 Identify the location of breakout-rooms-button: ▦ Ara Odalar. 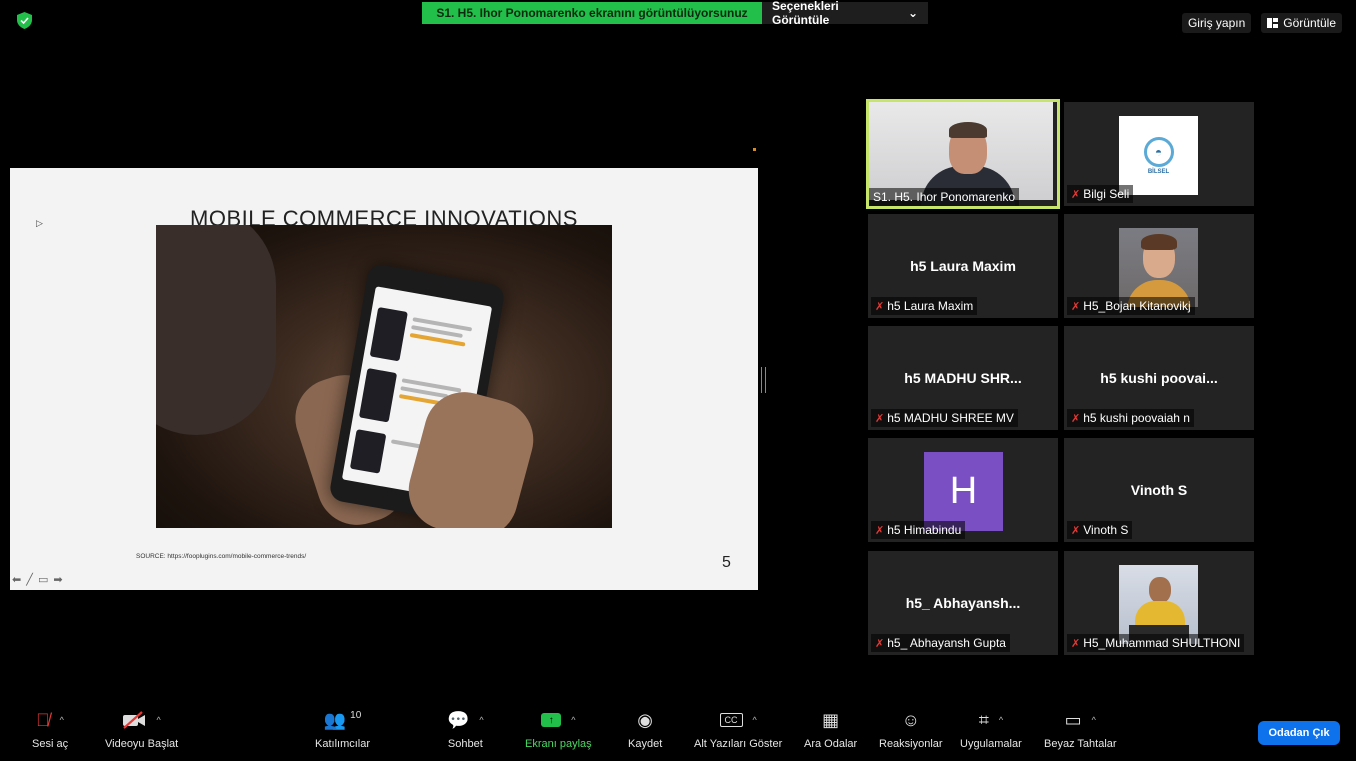
(830, 729).